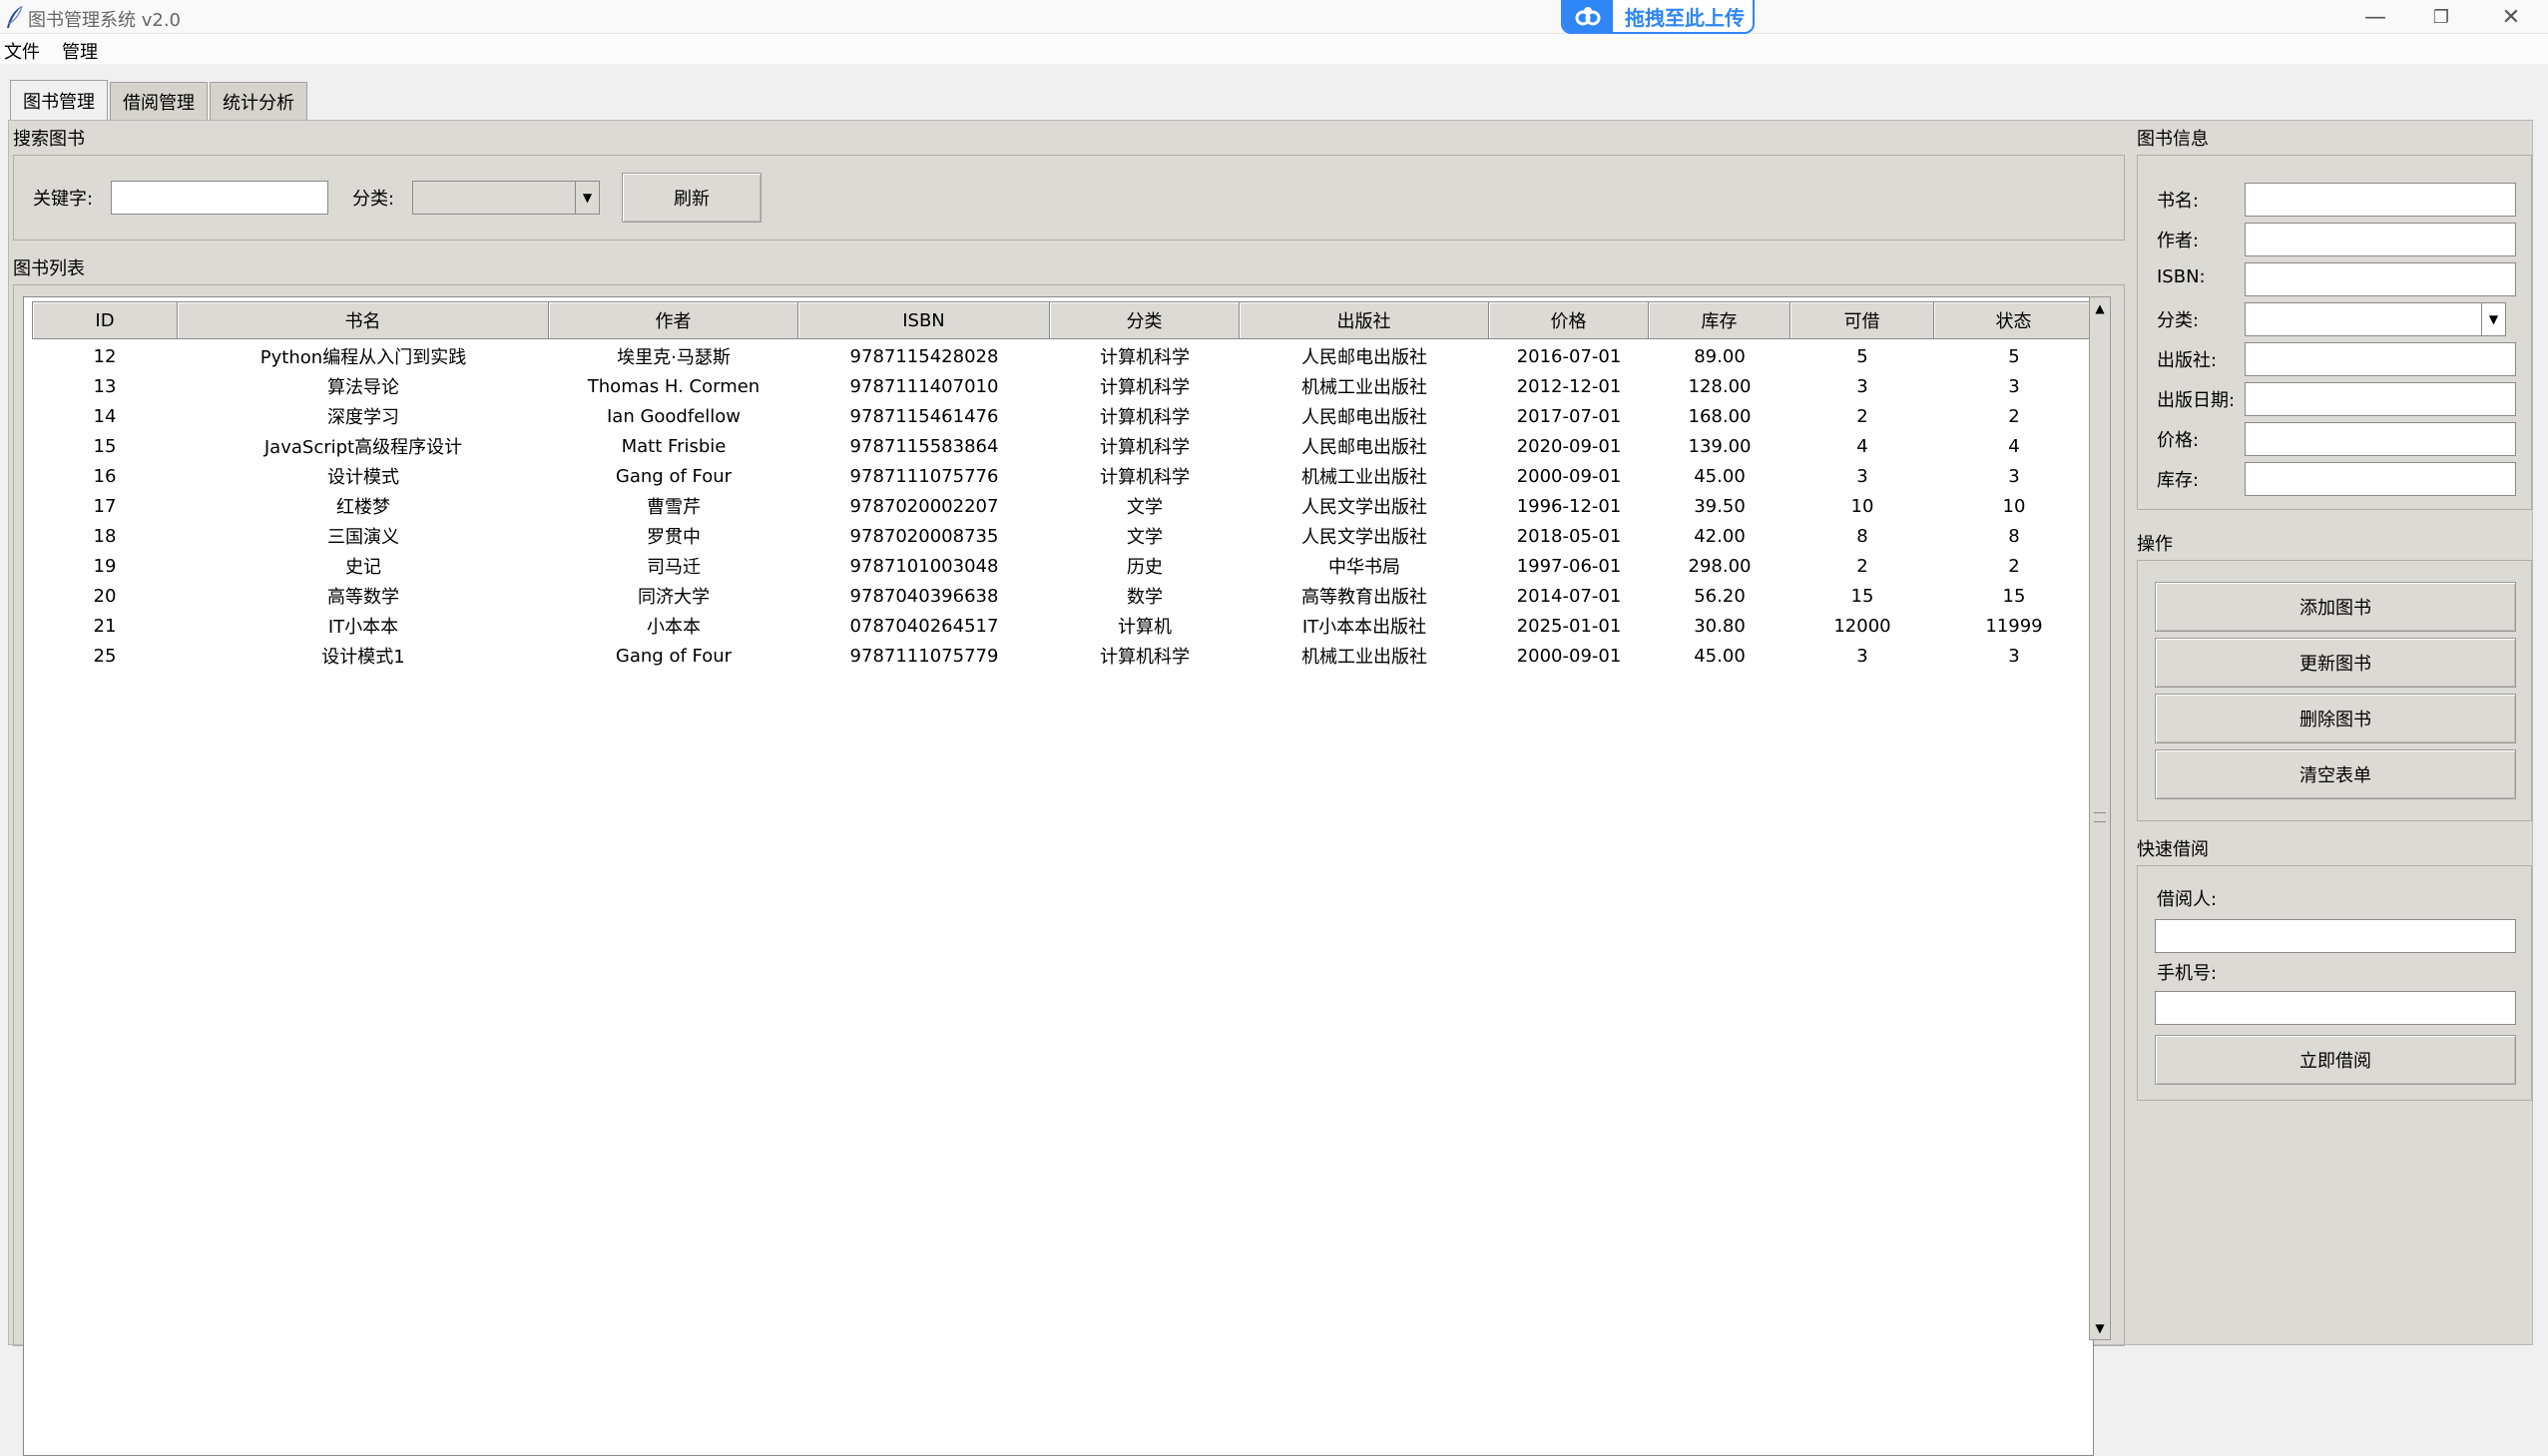 The width and height of the screenshot is (2548, 1456). What do you see at coordinates (2335, 607) in the screenshot?
I see `add-book-button: 添加图书` at bounding box center [2335, 607].